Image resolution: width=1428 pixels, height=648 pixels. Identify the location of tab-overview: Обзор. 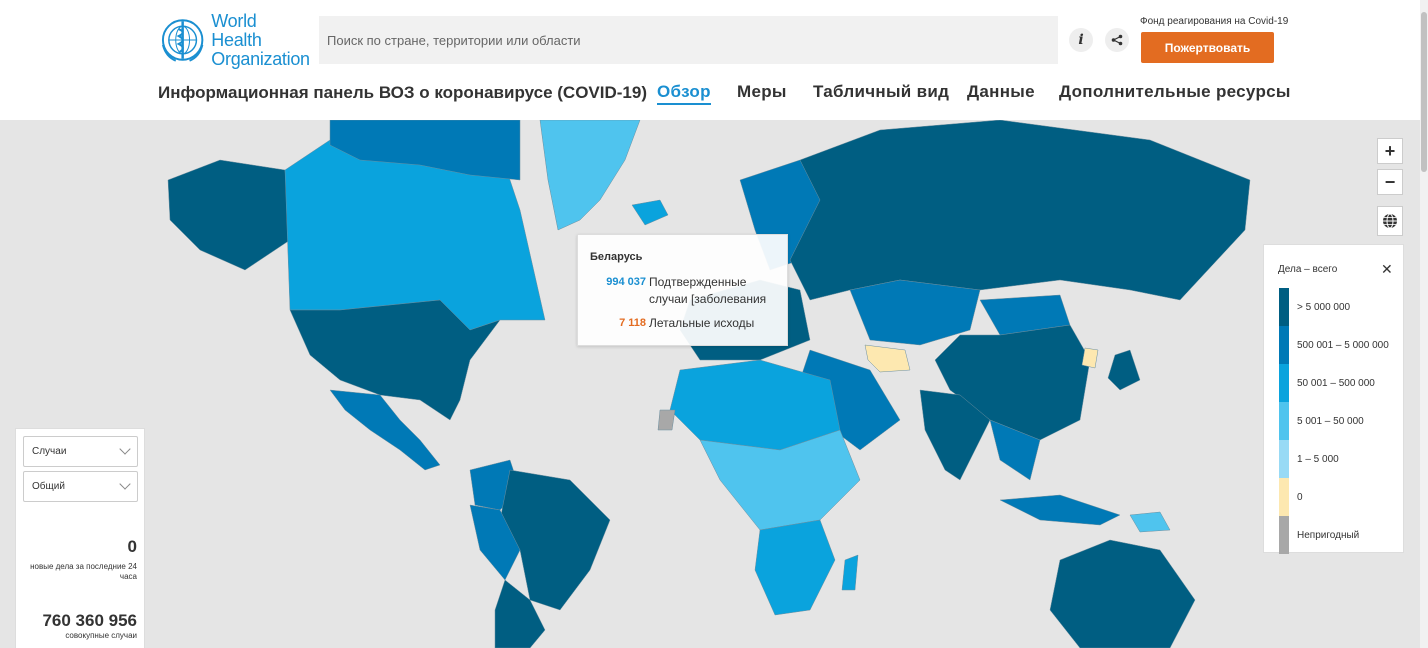
(684, 93).